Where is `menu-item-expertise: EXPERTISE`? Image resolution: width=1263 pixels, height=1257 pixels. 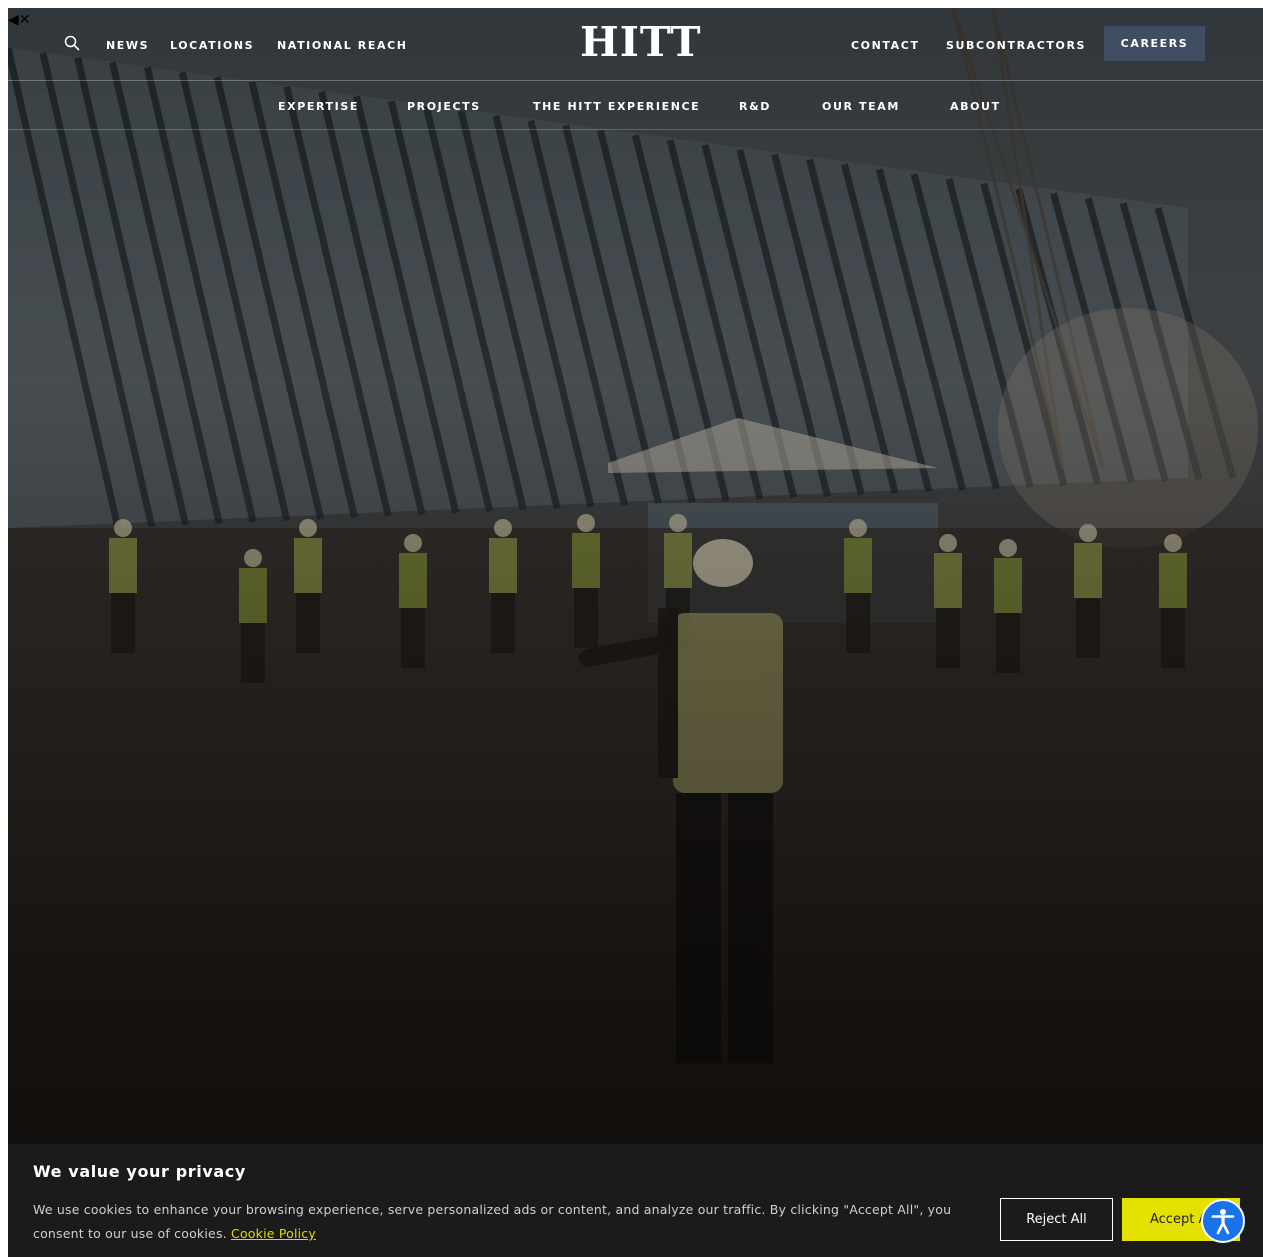 menu-item-expertise: EXPERTISE is located at coordinates (318, 106).